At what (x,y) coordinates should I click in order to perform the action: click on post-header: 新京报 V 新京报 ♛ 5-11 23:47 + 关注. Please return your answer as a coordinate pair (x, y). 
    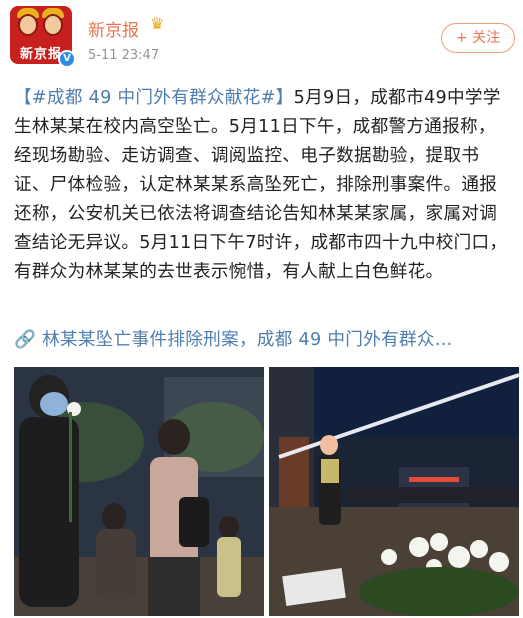
    Looking at the image, I should click on (261, 36).